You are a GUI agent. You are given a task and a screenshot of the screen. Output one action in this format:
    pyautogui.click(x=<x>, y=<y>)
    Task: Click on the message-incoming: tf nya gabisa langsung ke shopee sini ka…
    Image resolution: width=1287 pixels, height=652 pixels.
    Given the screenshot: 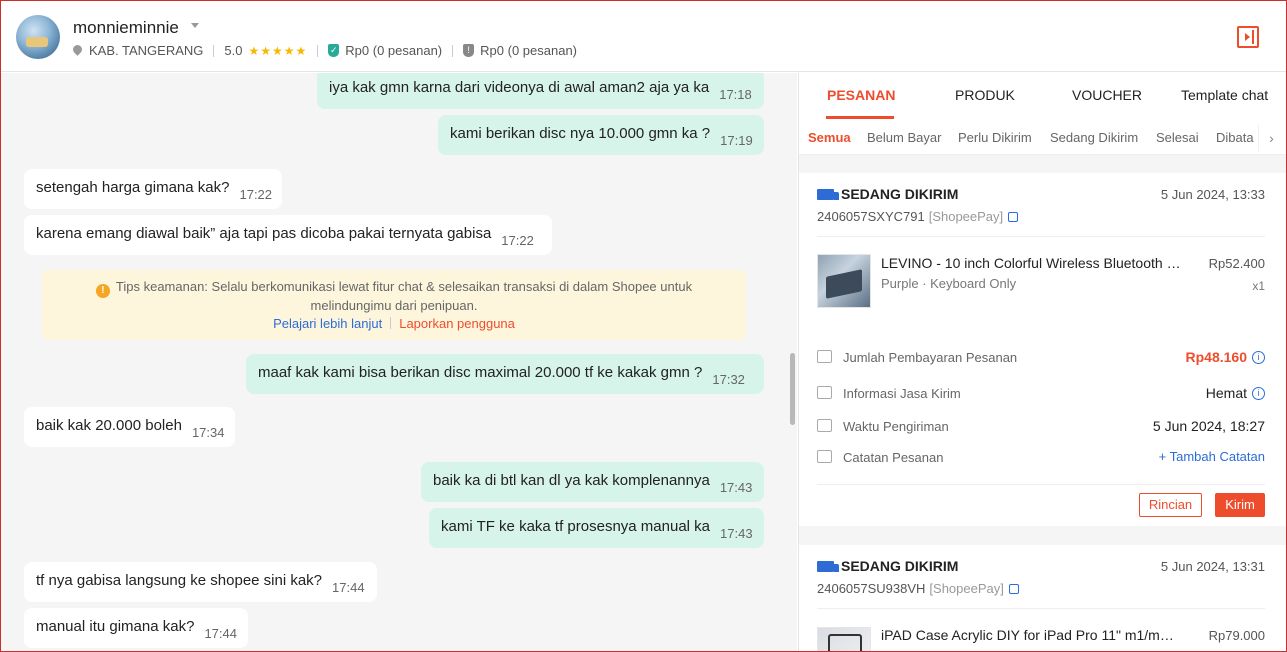 What is the action you would take?
    pyautogui.click(x=200, y=582)
    